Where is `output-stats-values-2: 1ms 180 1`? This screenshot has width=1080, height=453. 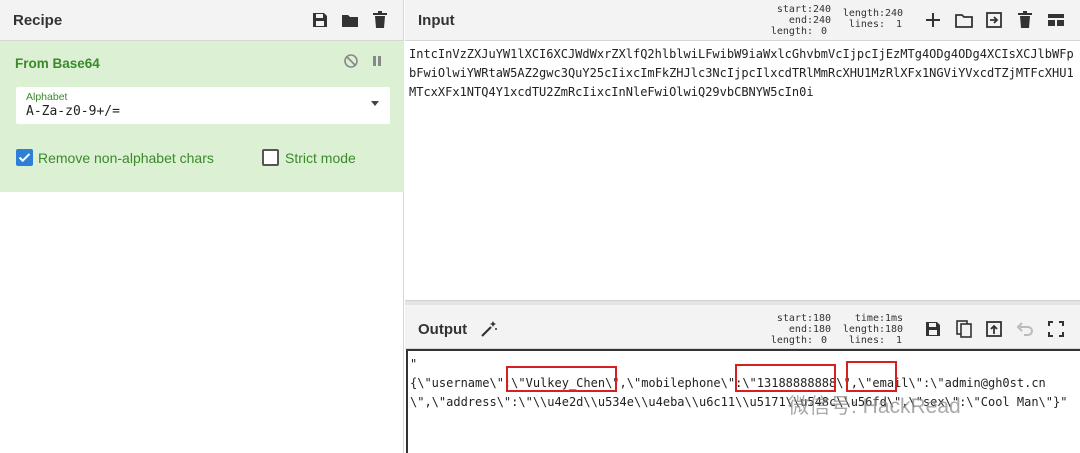
output-stats-values-2: 1ms 180 1 is located at coordinates (894, 329).